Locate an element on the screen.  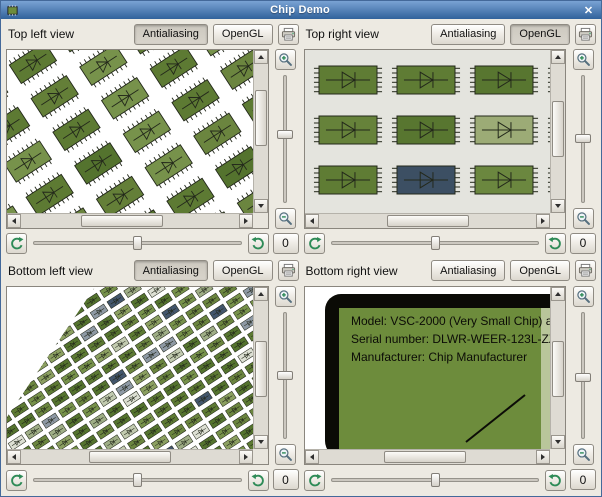
arrow-right-icon is located at coordinates (543, 220).